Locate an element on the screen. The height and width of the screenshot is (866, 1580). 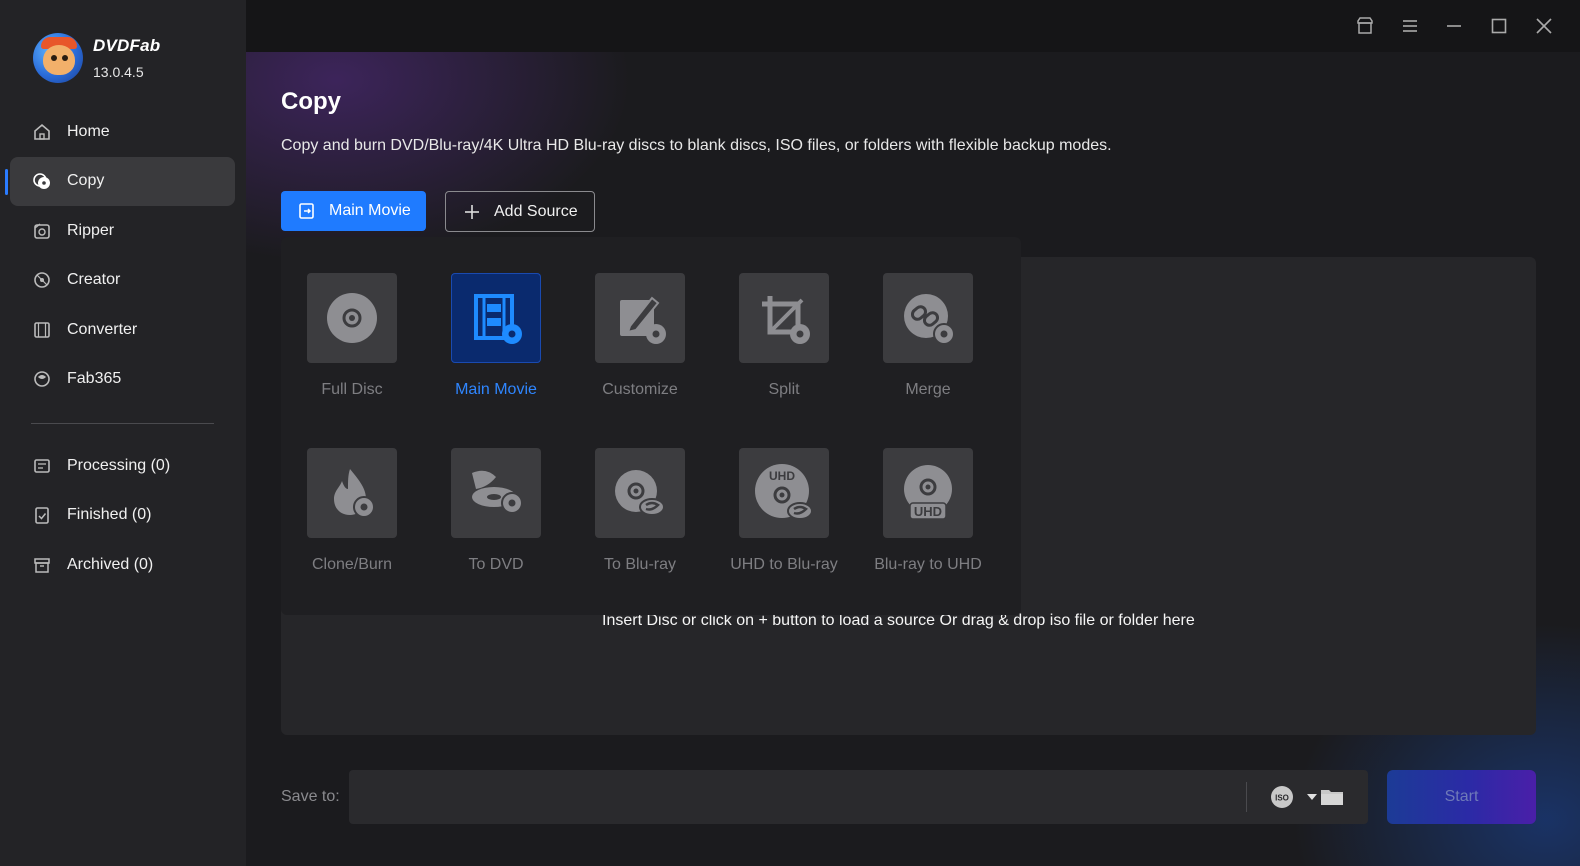
archived-icon is located at coordinates (42, 565).